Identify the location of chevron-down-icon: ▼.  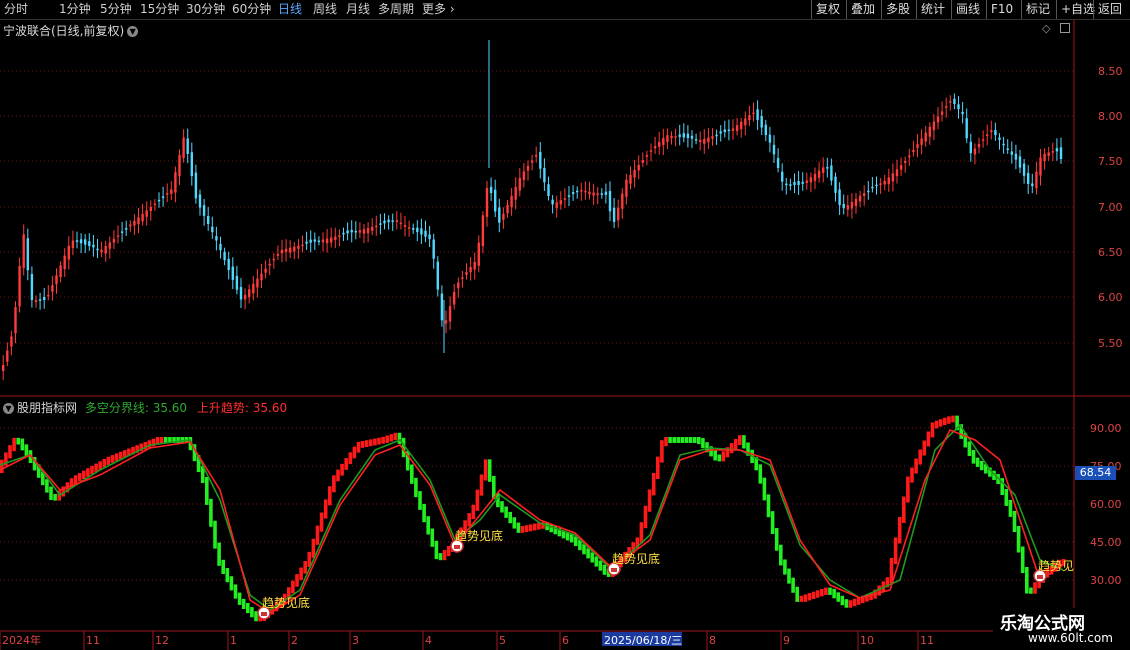
(8, 408).